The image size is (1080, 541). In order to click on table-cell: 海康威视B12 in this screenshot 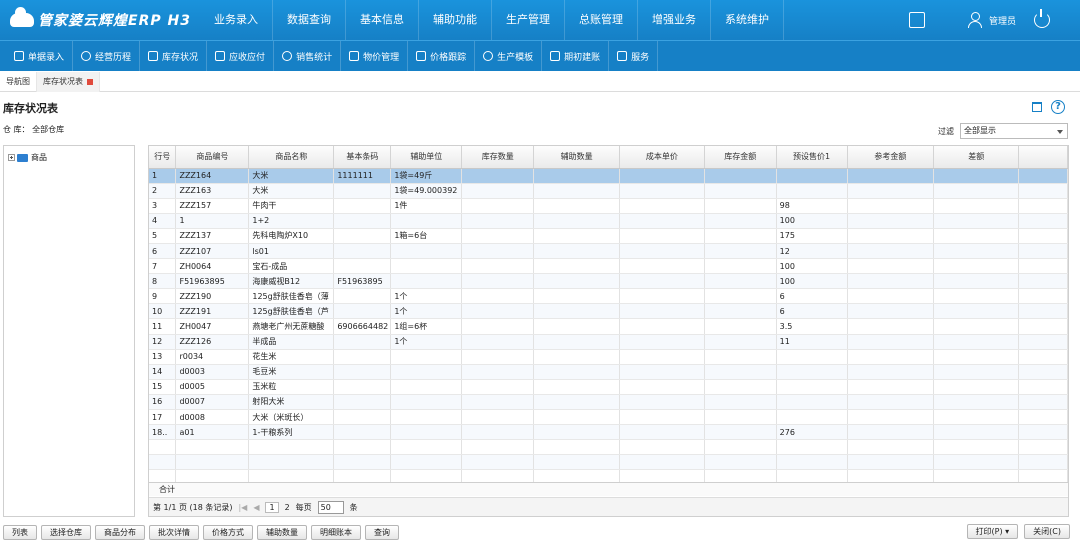, I will do `click(291, 281)`.